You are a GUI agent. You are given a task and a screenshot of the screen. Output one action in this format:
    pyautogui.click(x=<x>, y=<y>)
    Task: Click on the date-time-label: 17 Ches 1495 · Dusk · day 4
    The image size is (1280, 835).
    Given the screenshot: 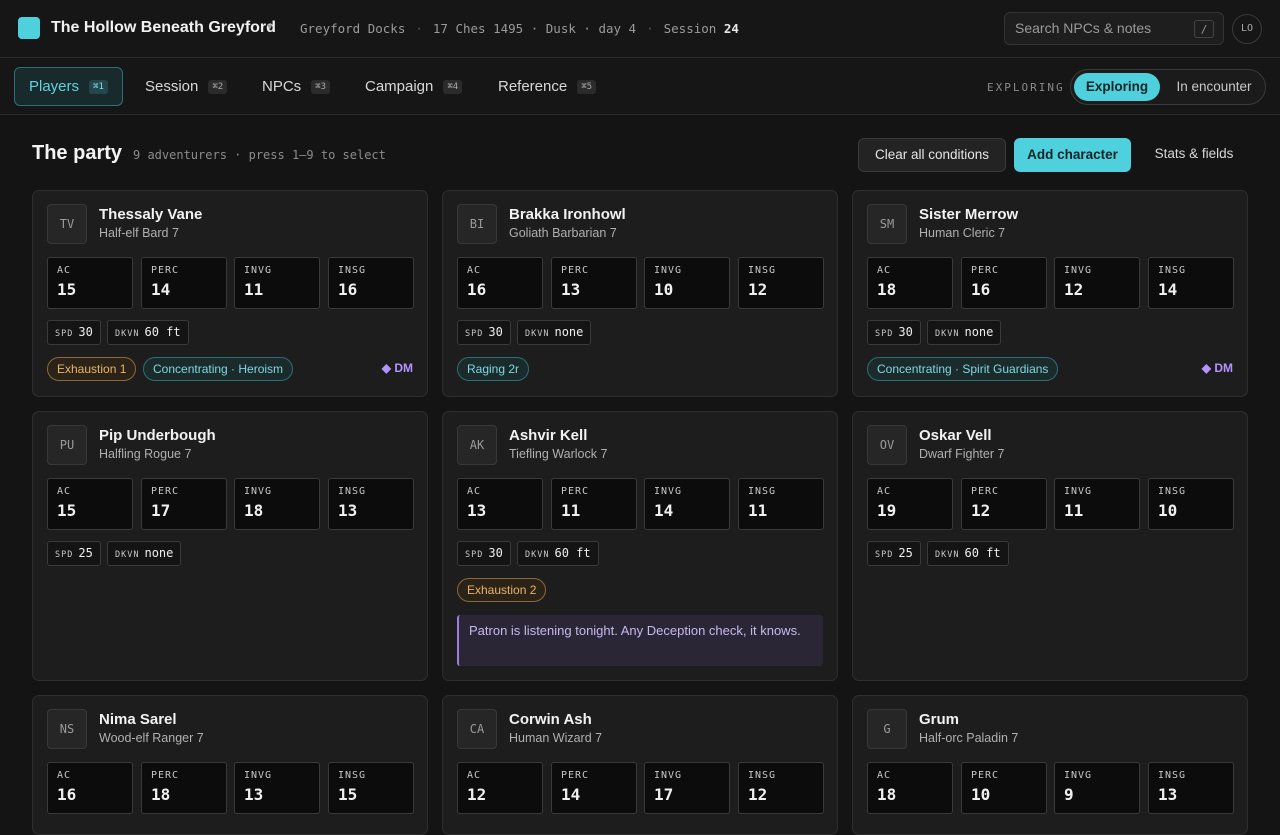 What is the action you would take?
    pyautogui.click(x=534, y=28)
    